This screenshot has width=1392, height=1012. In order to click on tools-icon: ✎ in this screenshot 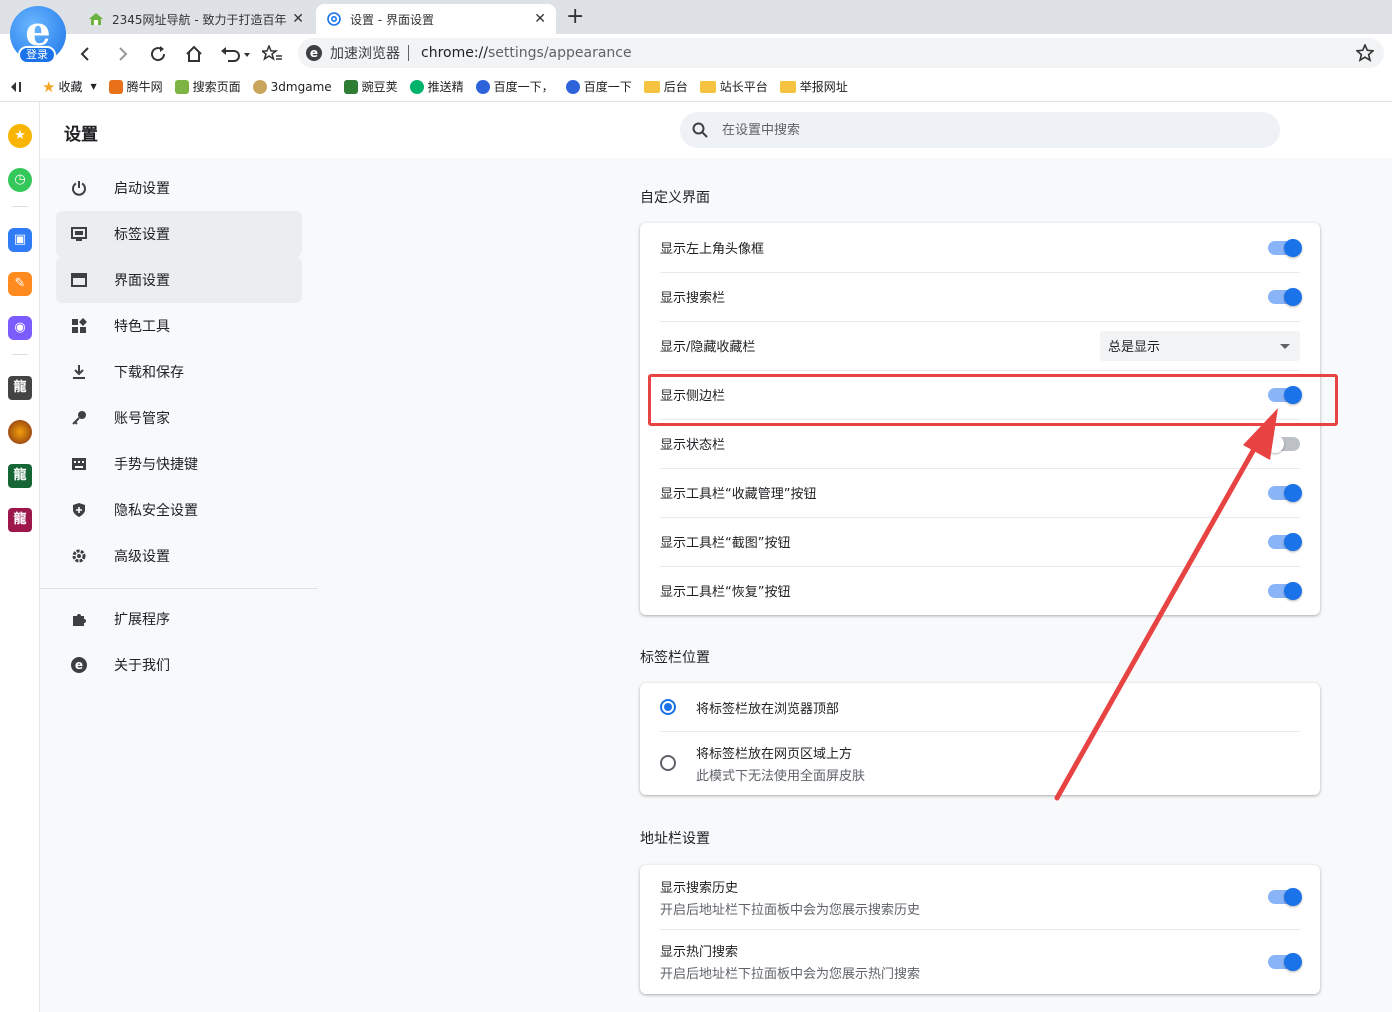, I will do `click(20, 284)`.